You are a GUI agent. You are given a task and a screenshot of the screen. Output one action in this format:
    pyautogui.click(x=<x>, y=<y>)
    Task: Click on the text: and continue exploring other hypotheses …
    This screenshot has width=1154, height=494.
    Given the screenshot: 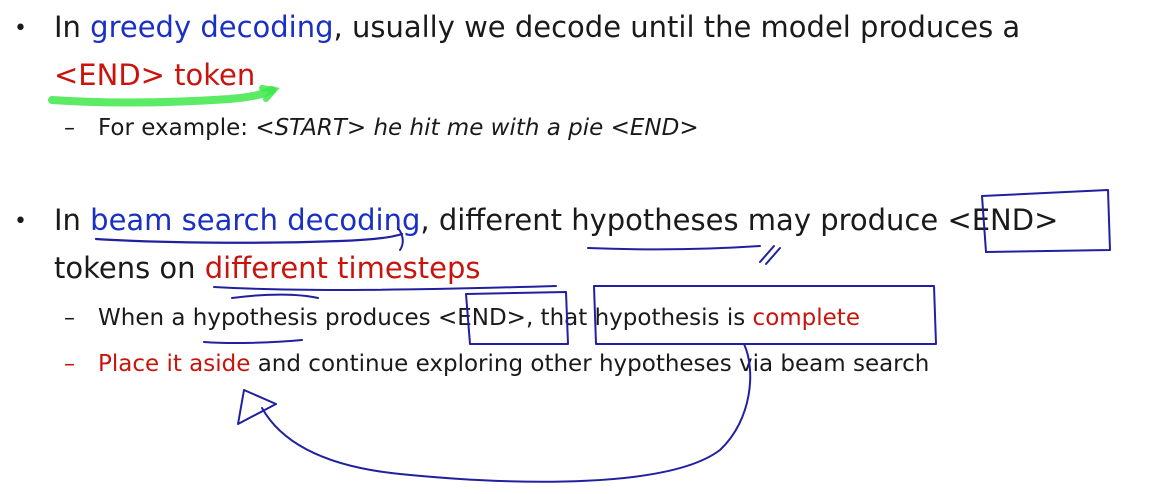 What is the action you would take?
    pyautogui.click(x=590, y=364)
    